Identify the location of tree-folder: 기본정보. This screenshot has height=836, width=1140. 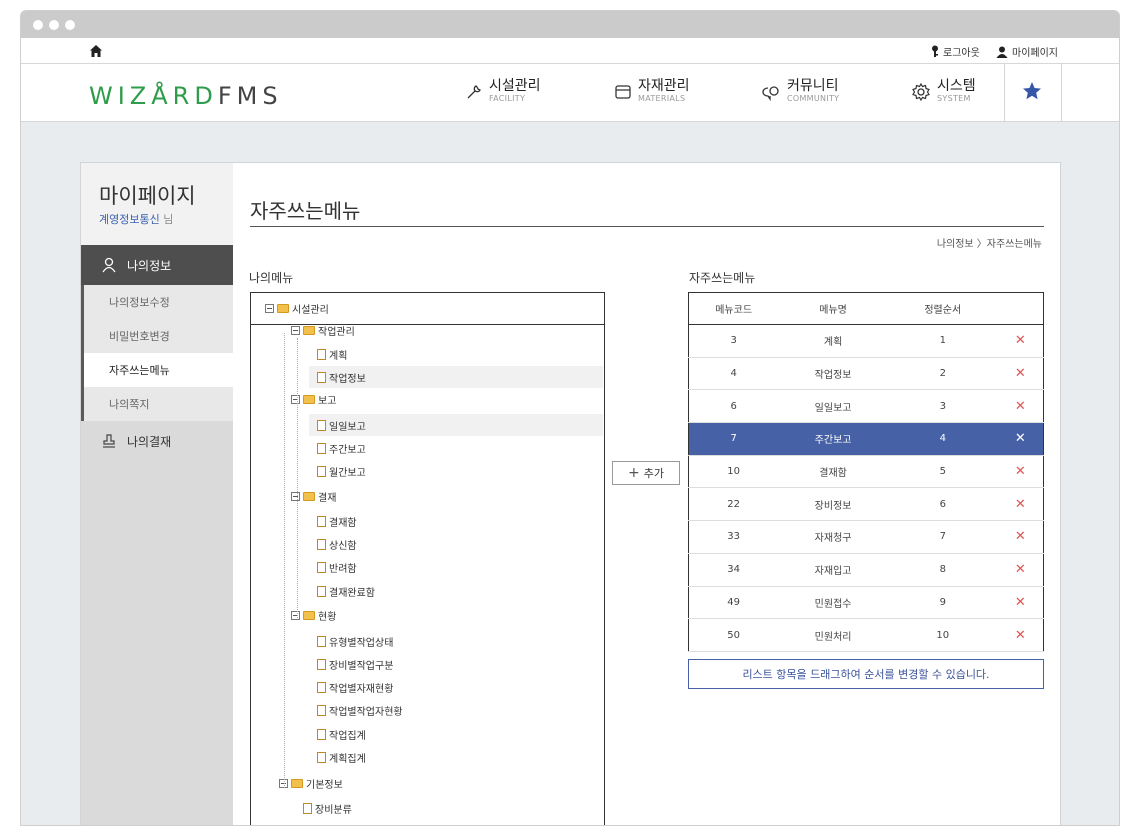
(311, 783).